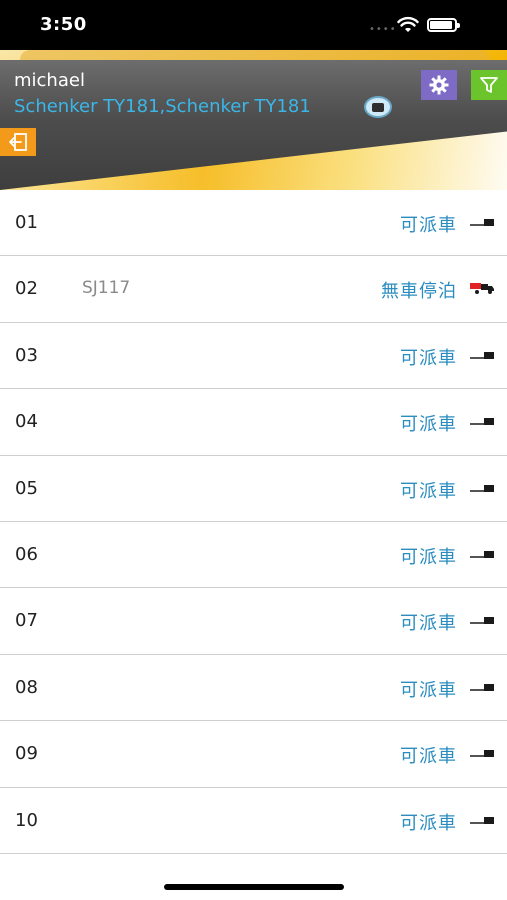  I want to click on logout-icon, so click(18, 142).